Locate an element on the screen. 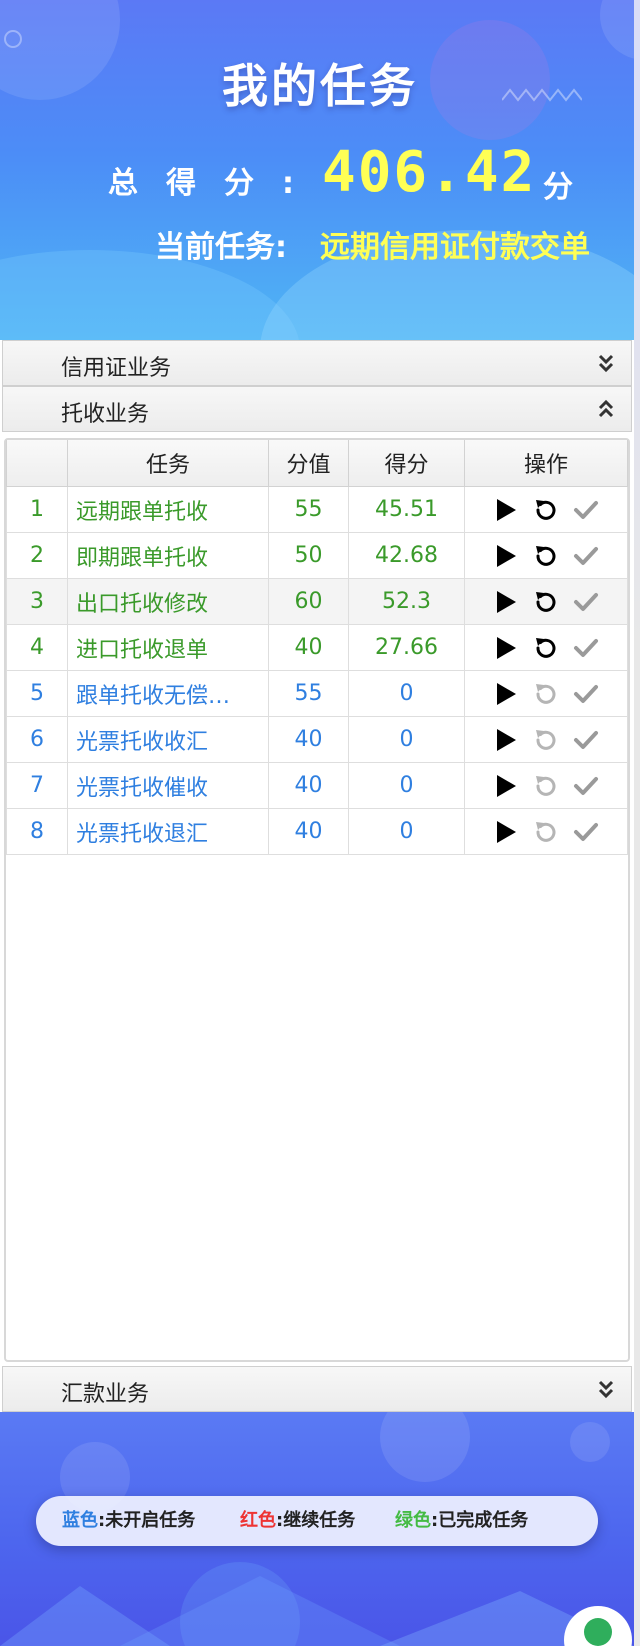 This screenshot has height=1646, width=640. row-index: 3 is located at coordinates (37, 601).